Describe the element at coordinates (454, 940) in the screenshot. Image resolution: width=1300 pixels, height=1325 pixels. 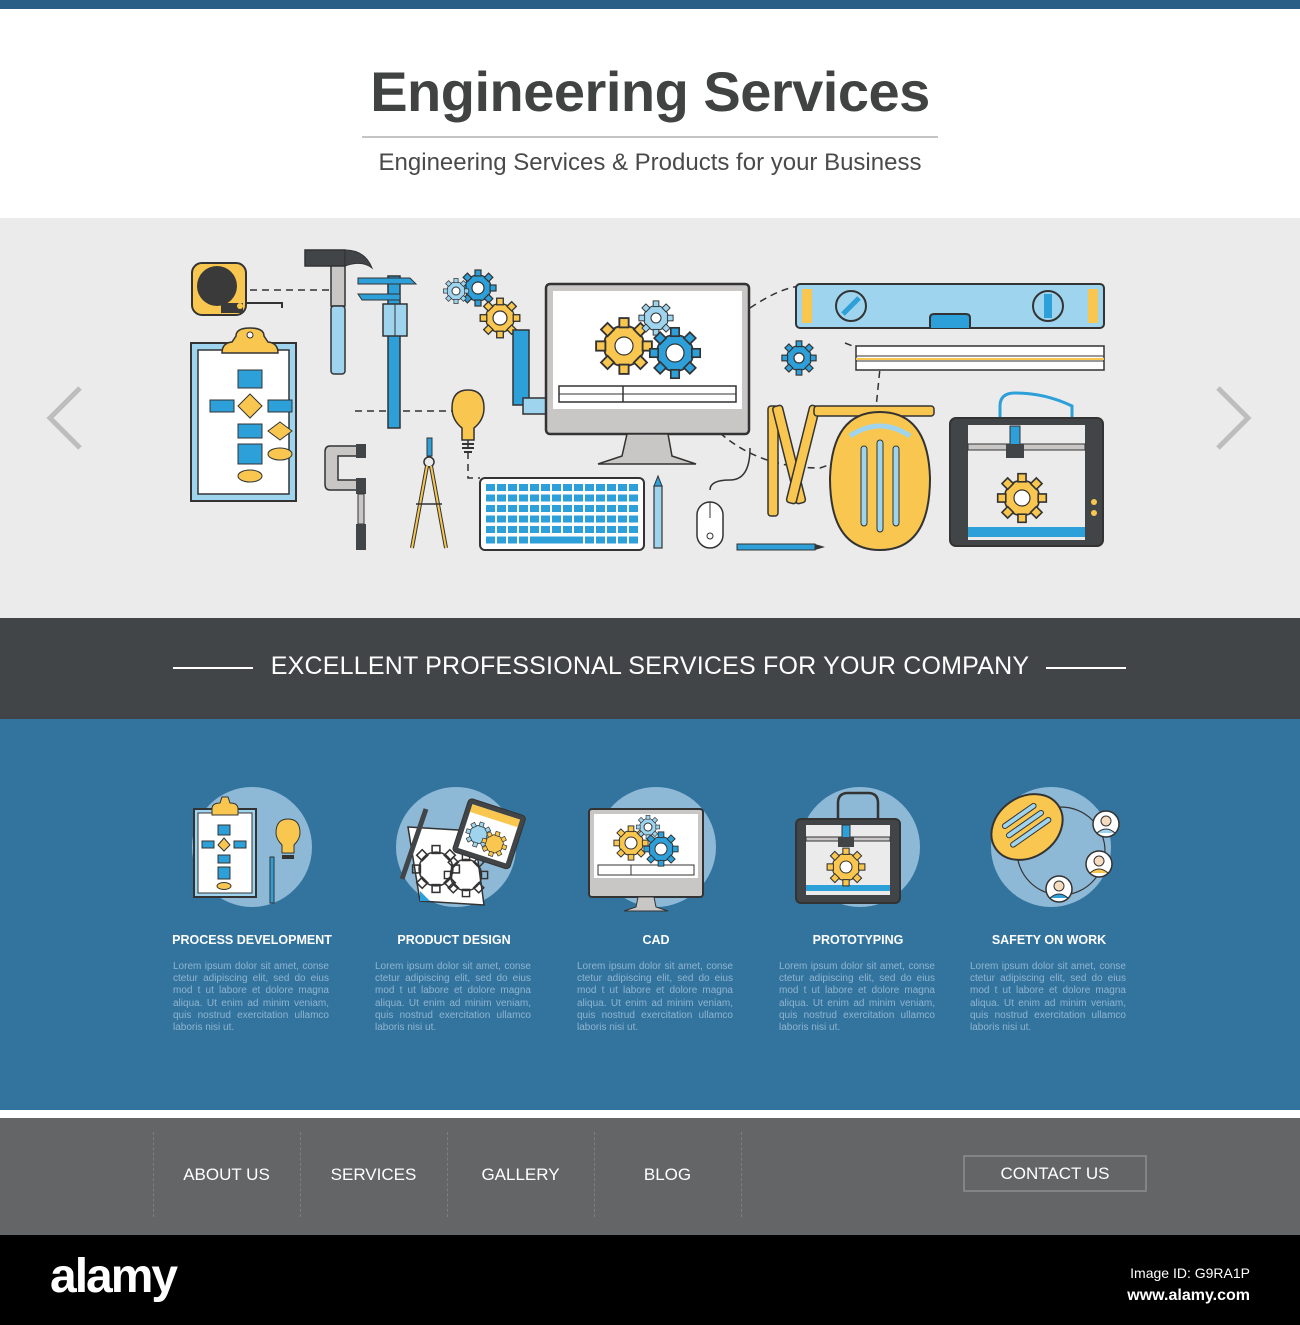
I see `service-name: PRODUCT DESIGN` at that location.